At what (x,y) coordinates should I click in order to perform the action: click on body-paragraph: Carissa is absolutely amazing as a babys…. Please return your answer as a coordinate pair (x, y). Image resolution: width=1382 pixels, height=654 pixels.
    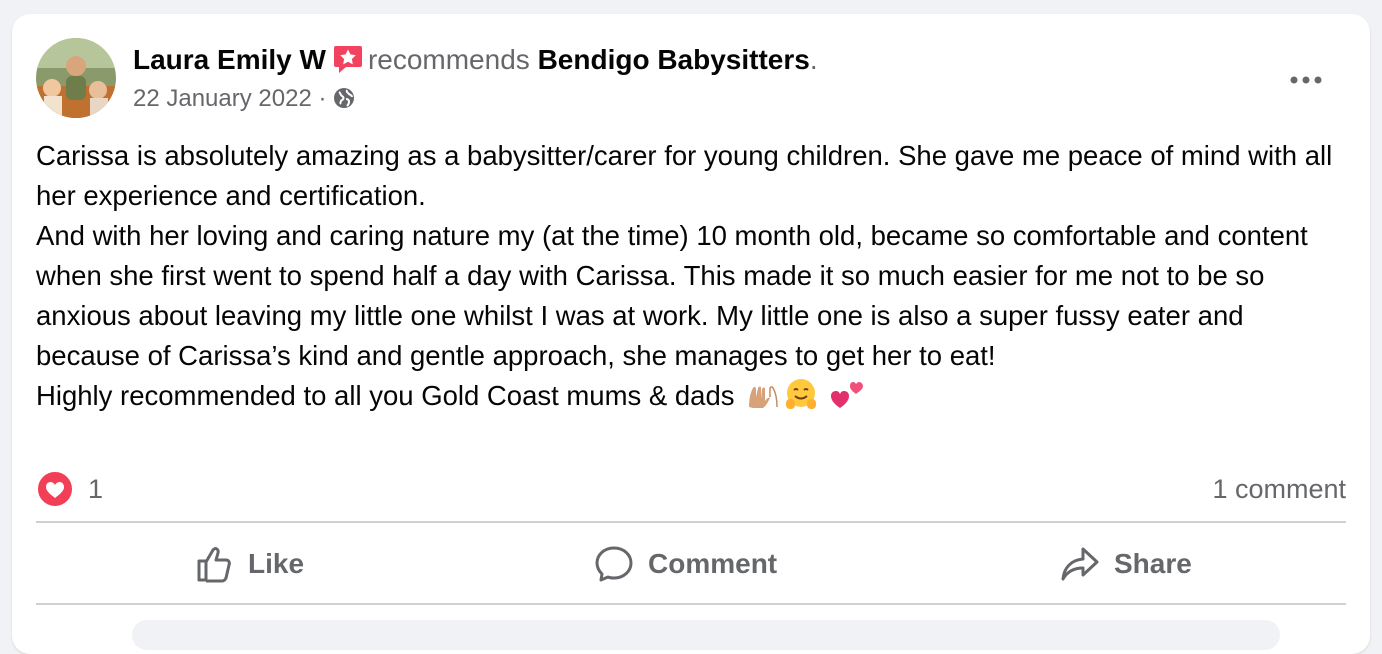
    Looking at the image, I should click on (684, 175).